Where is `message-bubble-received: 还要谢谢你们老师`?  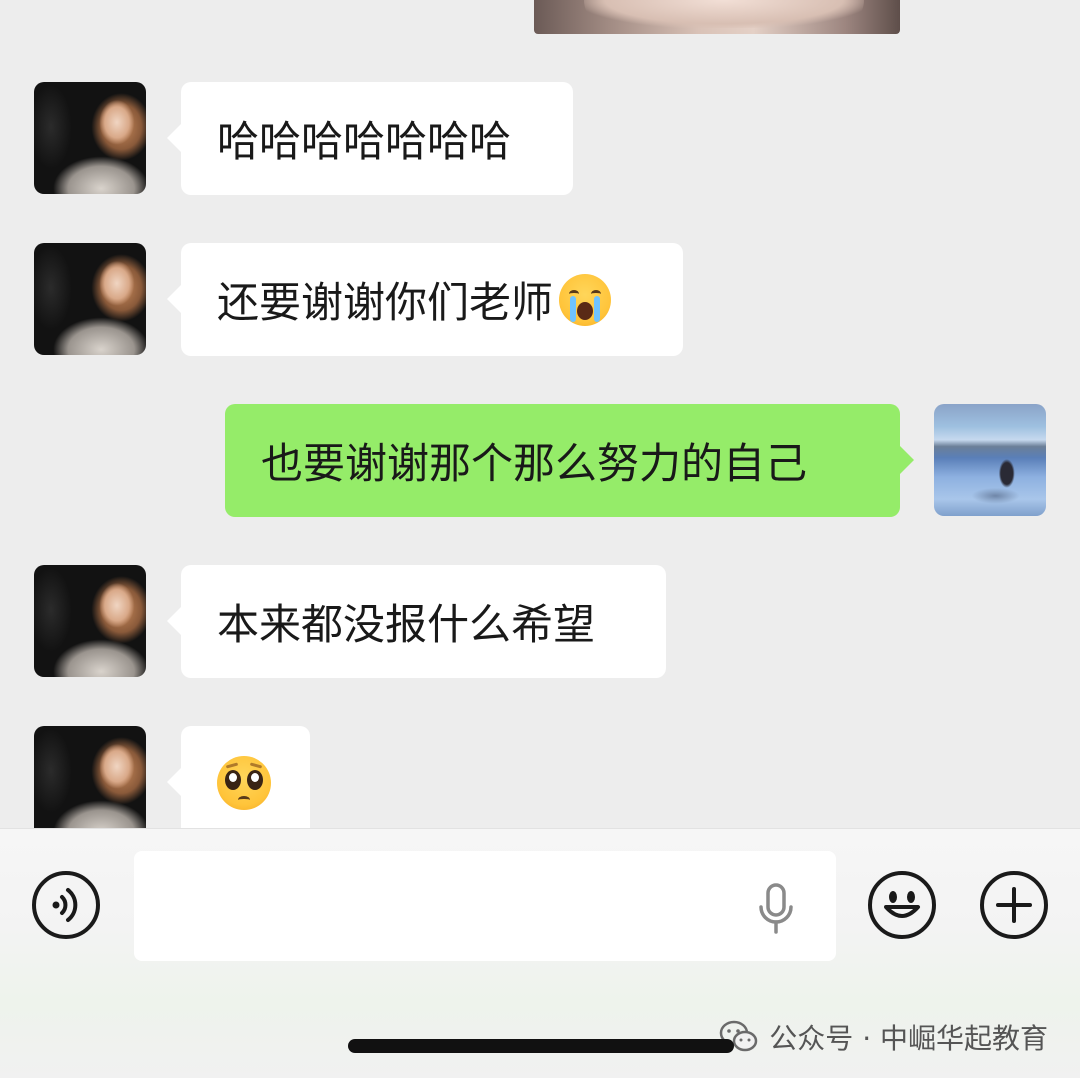
message-bubble-received: 还要谢谢你们老师 is located at coordinates (425, 299).